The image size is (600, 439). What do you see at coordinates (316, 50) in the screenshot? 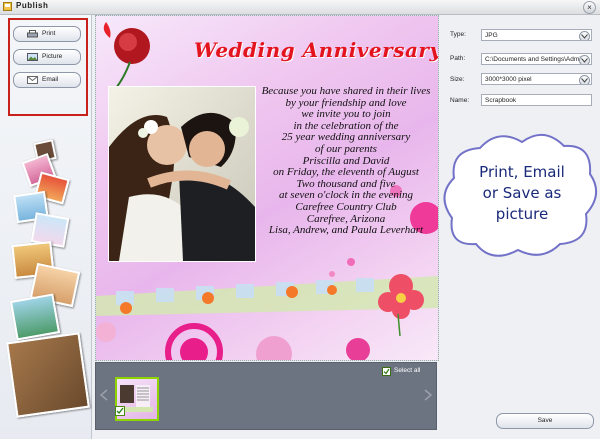
I see `card-title: Wedding Anniversary` at bounding box center [316, 50].